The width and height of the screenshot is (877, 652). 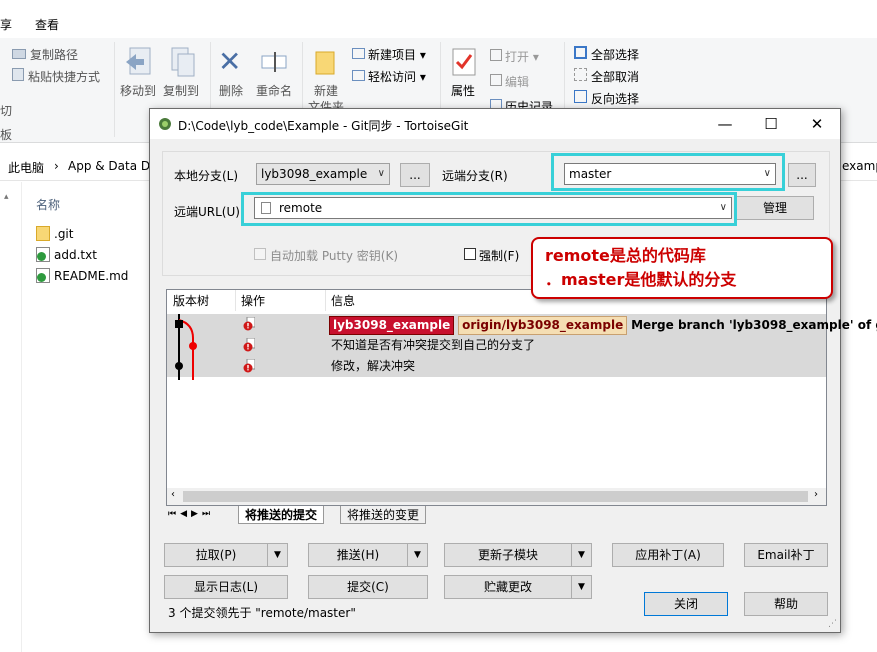 What do you see at coordinates (775, 208) in the screenshot?
I see `manage-remotes-button: 管理` at bounding box center [775, 208].